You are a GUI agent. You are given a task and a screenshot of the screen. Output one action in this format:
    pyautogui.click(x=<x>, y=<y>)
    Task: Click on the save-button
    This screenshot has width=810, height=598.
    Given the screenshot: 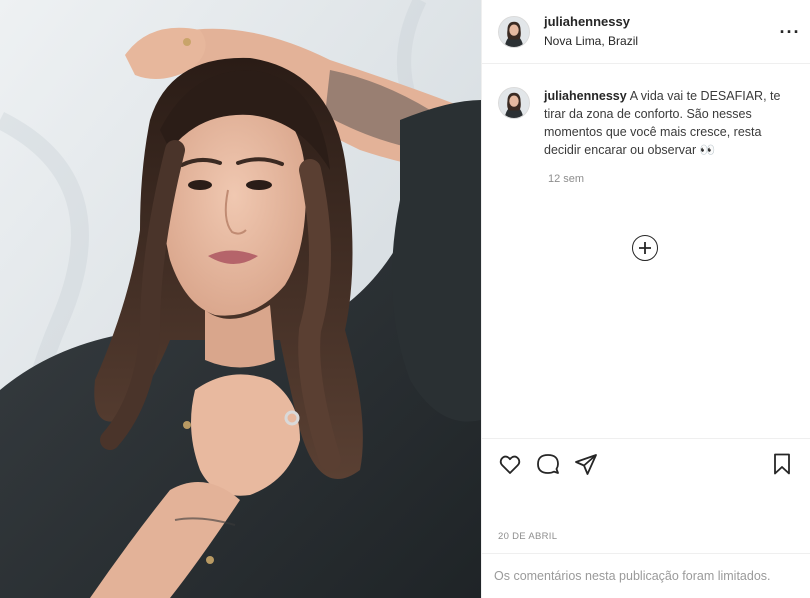 What is the action you would take?
    pyautogui.click(x=782, y=464)
    